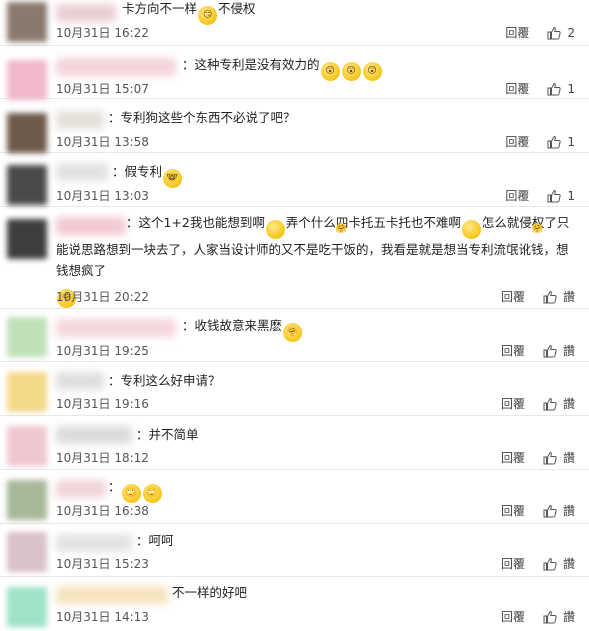  I want to click on comment-item: ：收钱故意来黑麽 🤗 10月31日 19:25 回覆 讚, so click(294, 335).